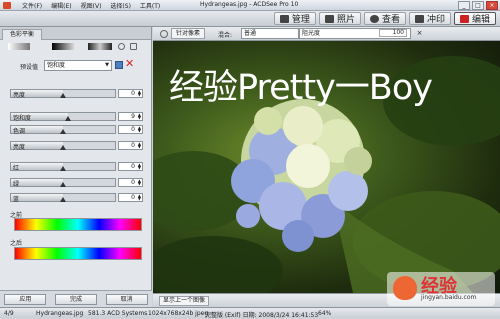 Image resolution: width=500 pixels, height=319 pixels. I want to click on delete-preset-icon: ✕, so click(129, 64).